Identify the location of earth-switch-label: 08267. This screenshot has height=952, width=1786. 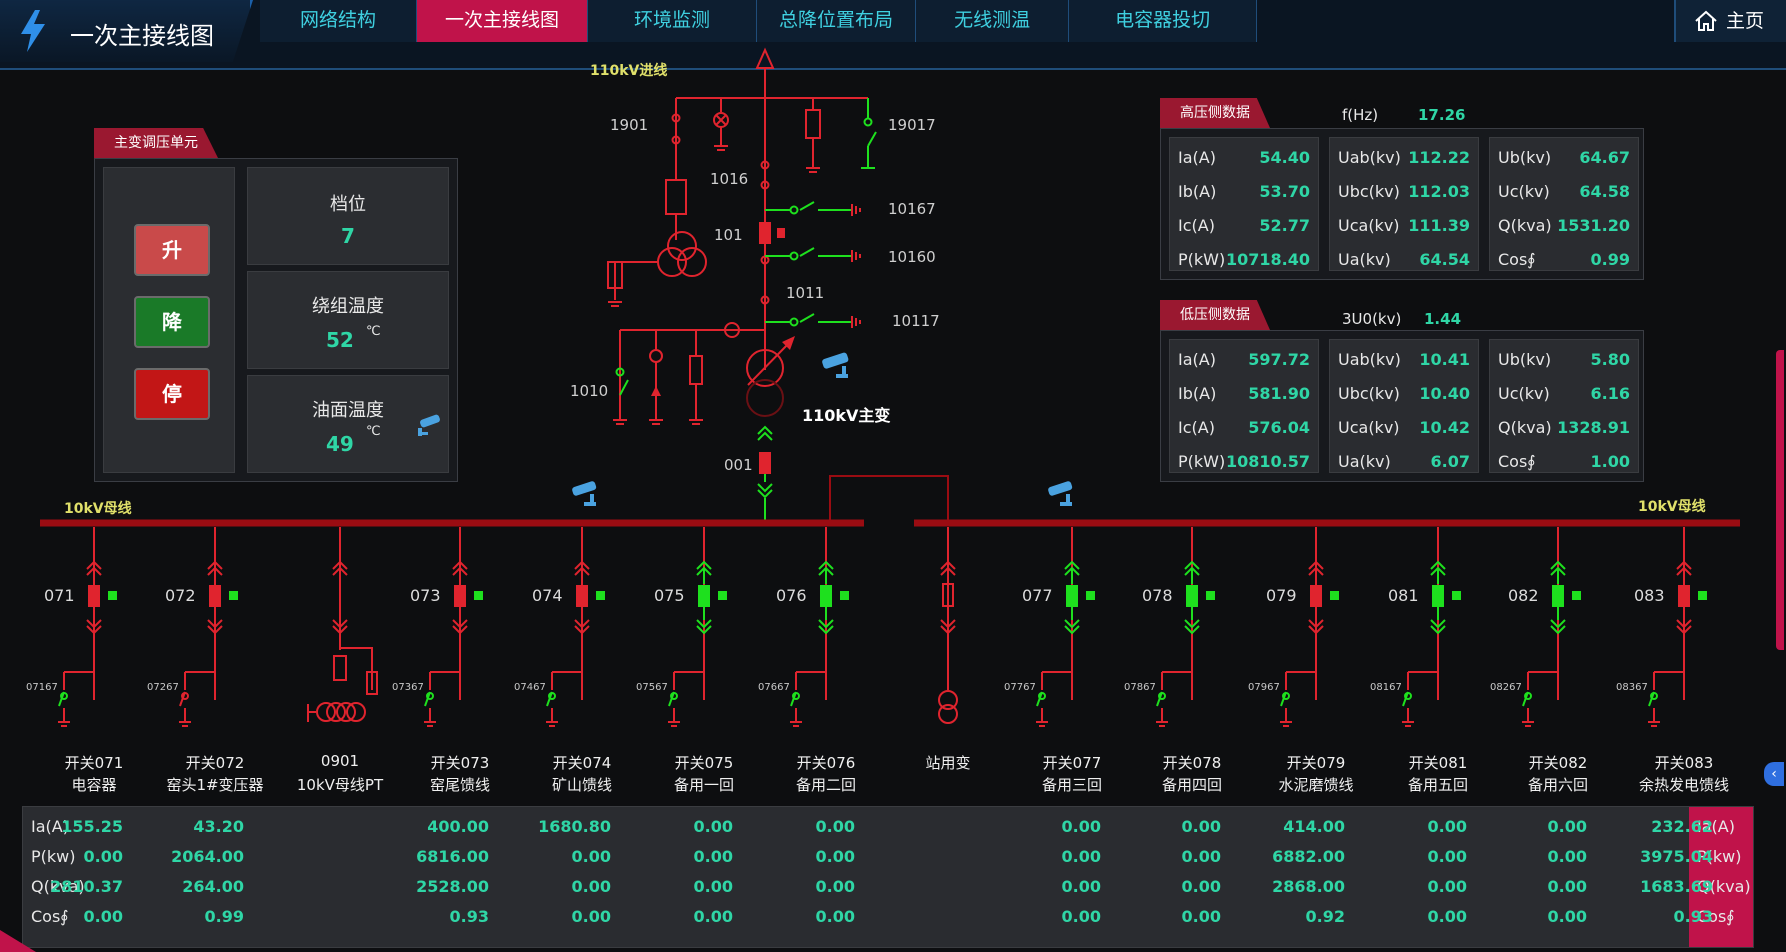
(1506, 687).